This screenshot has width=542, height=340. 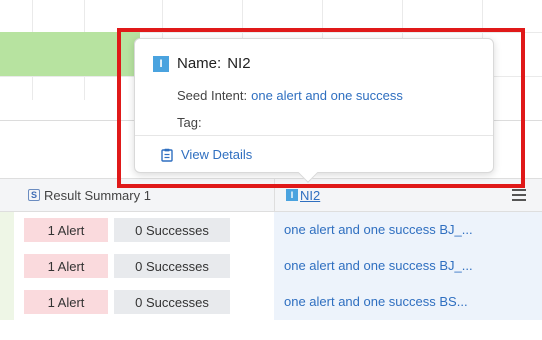 What do you see at coordinates (34, 195) in the screenshot?
I see `summary-signal-icon: S` at bounding box center [34, 195].